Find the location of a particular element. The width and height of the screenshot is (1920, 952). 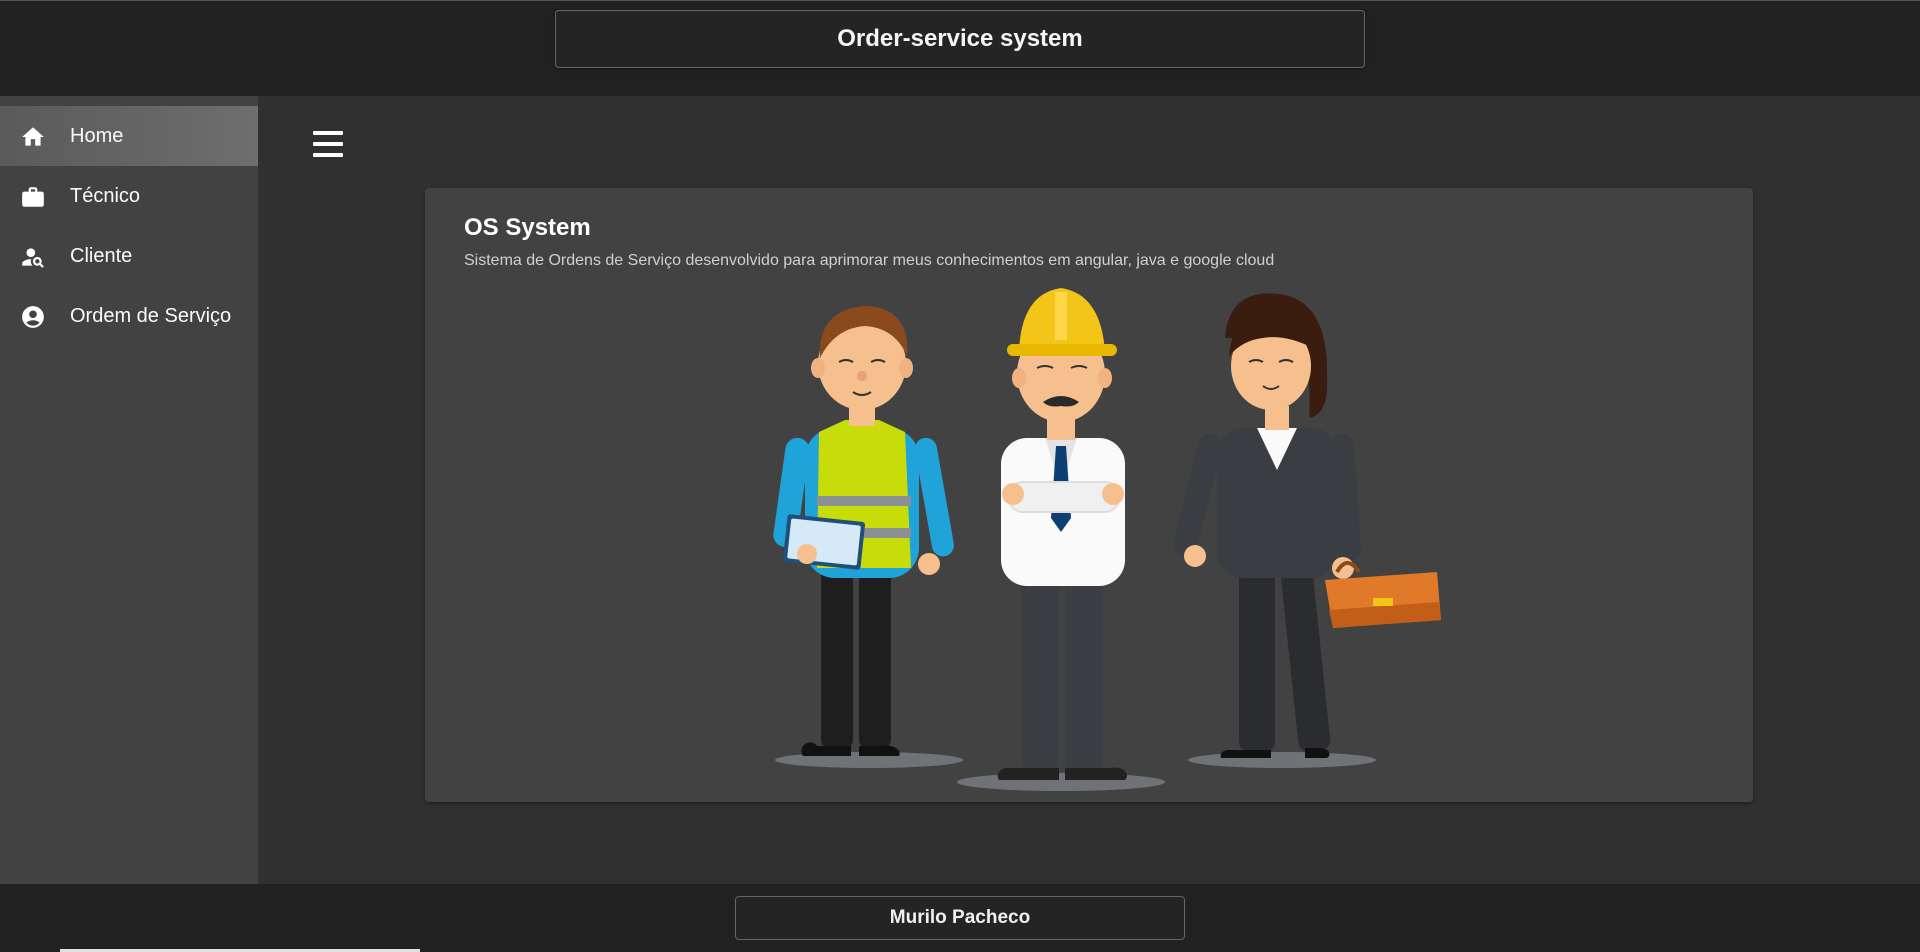

account-circle-icon is located at coordinates (33, 317).